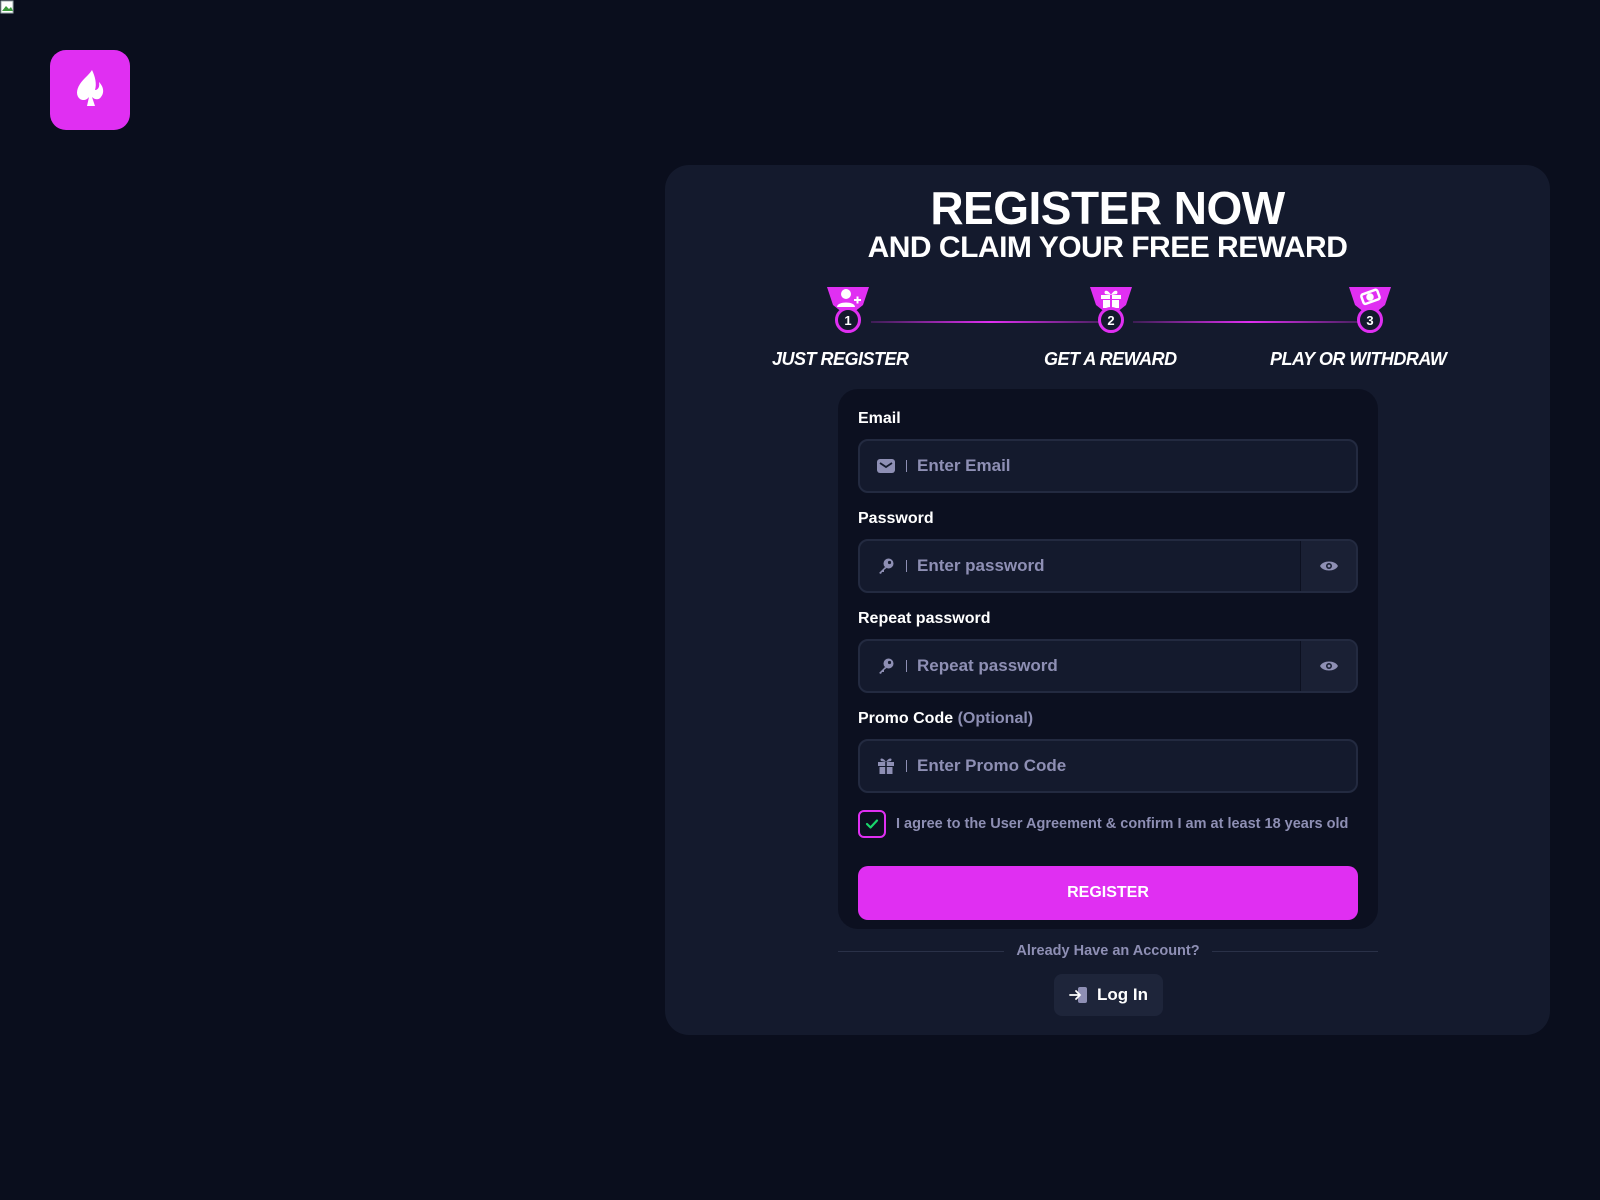 The width and height of the screenshot is (1600, 1200). Describe the element at coordinates (1111, 320) in the screenshot. I see `step-number: 2` at that location.